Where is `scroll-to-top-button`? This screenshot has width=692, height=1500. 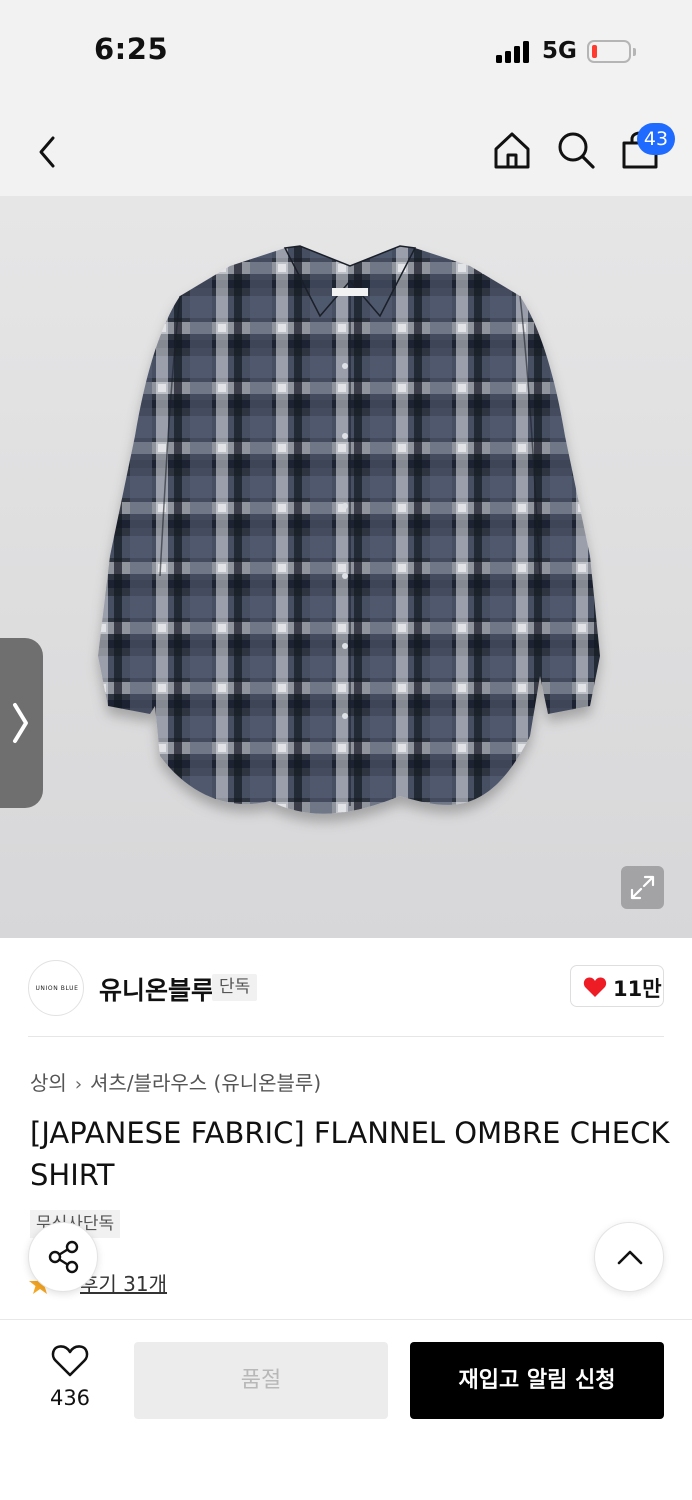 scroll-to-top-button is located at coordinates (629, 1257).